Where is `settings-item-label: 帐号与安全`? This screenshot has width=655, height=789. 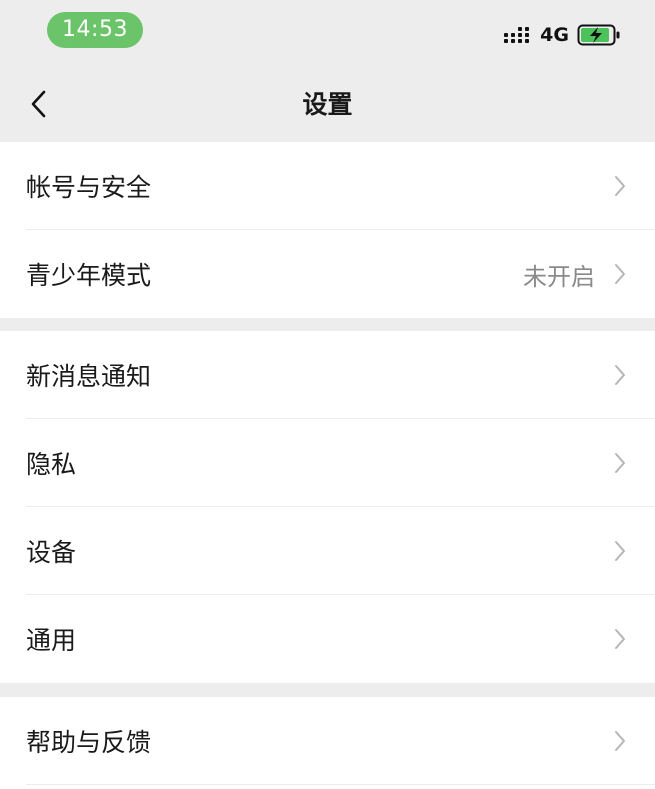 settings-item-label: 帐号与安全 is located at coordinates (89, 187).